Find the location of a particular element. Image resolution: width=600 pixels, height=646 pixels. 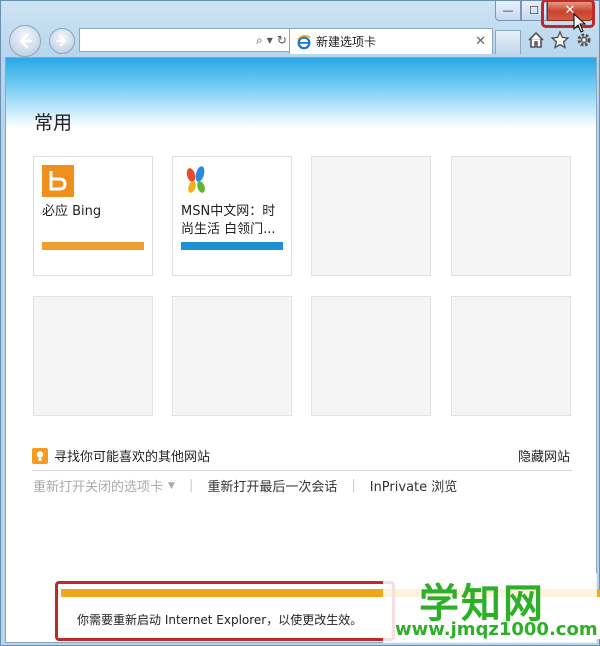

header-gradient is located at coordinates (301, 93).